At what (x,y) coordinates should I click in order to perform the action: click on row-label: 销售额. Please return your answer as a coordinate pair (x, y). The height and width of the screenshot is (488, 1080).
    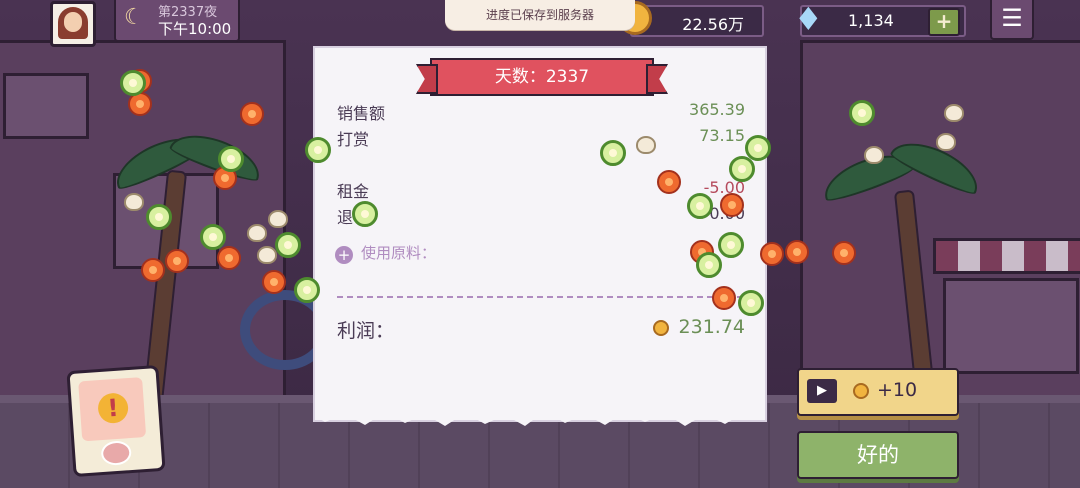
    Looking at the image, I should click on (361, 113).